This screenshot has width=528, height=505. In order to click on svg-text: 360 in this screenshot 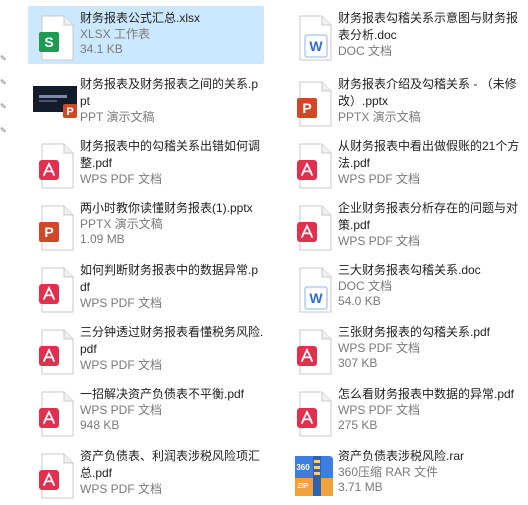, I will do `click(303, 467)`.